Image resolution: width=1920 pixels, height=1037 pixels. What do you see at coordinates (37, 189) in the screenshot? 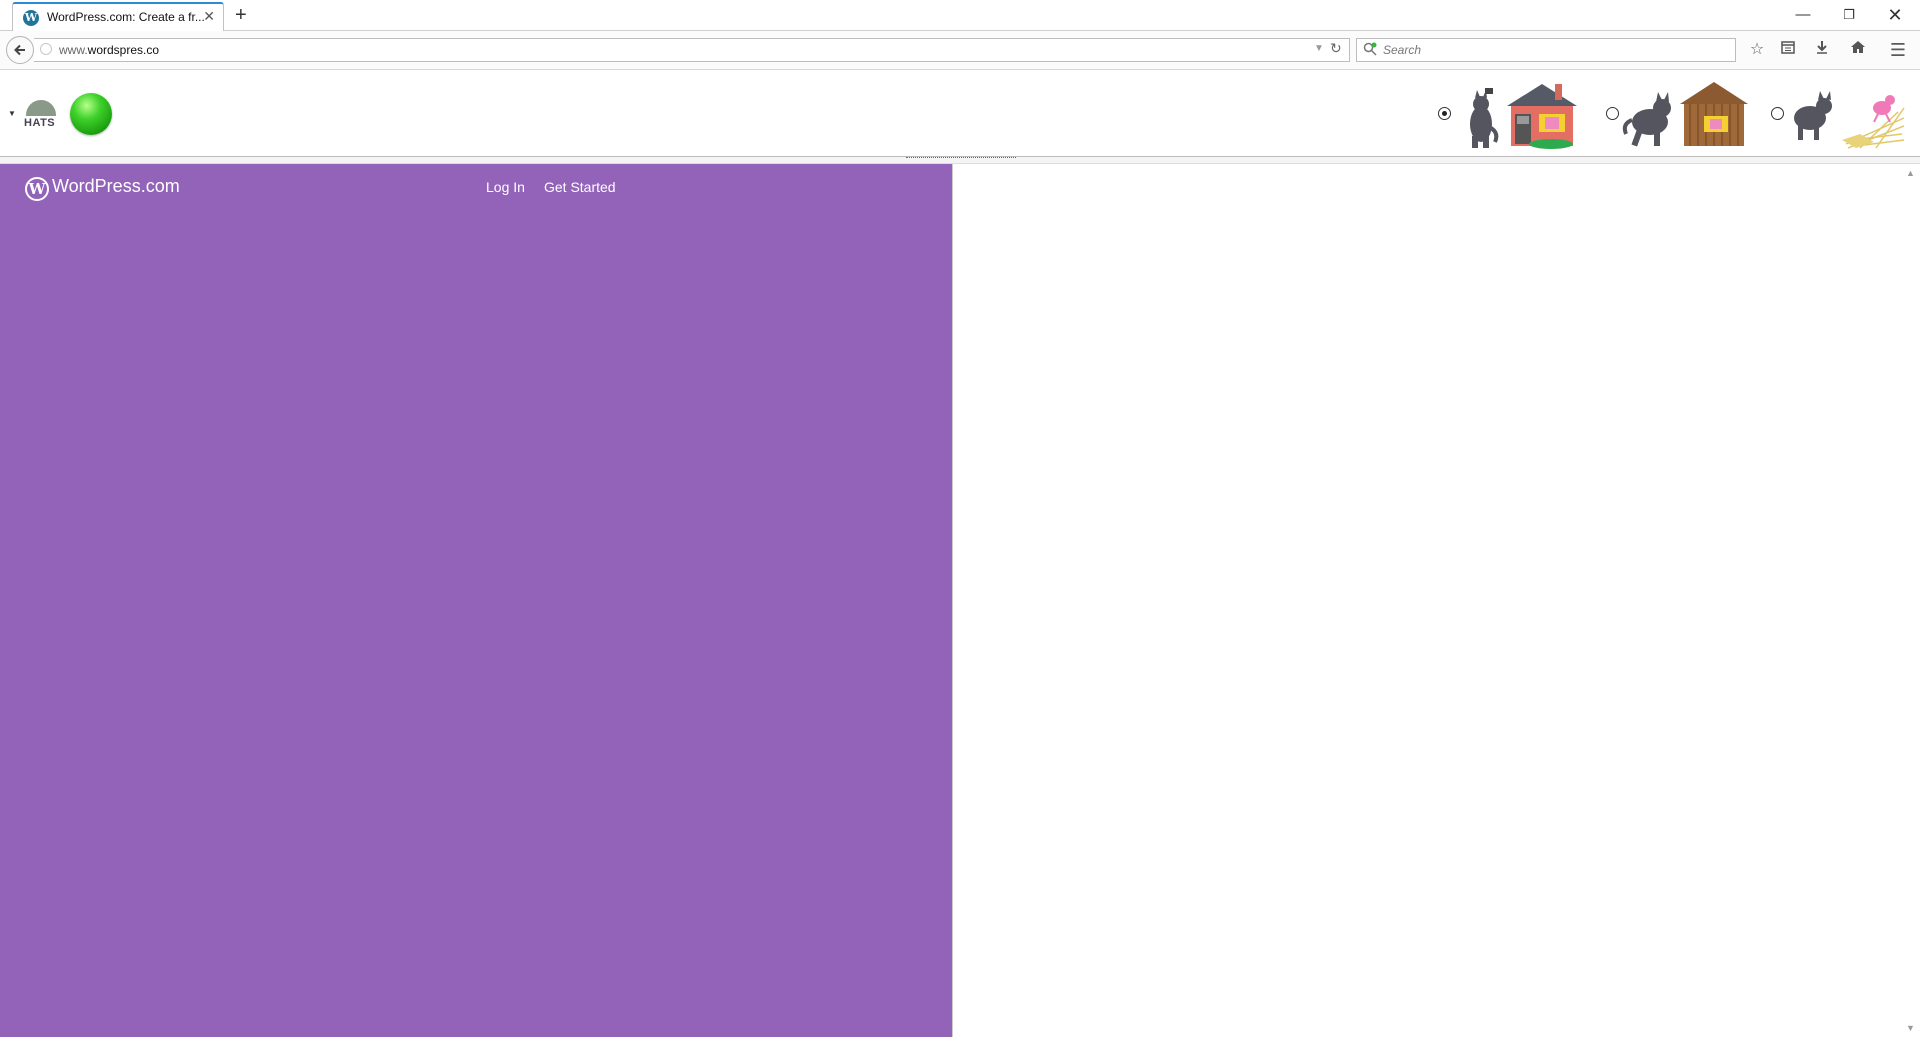
I see `wordpress-logo-icon: W` at bounding box center [37, 189].